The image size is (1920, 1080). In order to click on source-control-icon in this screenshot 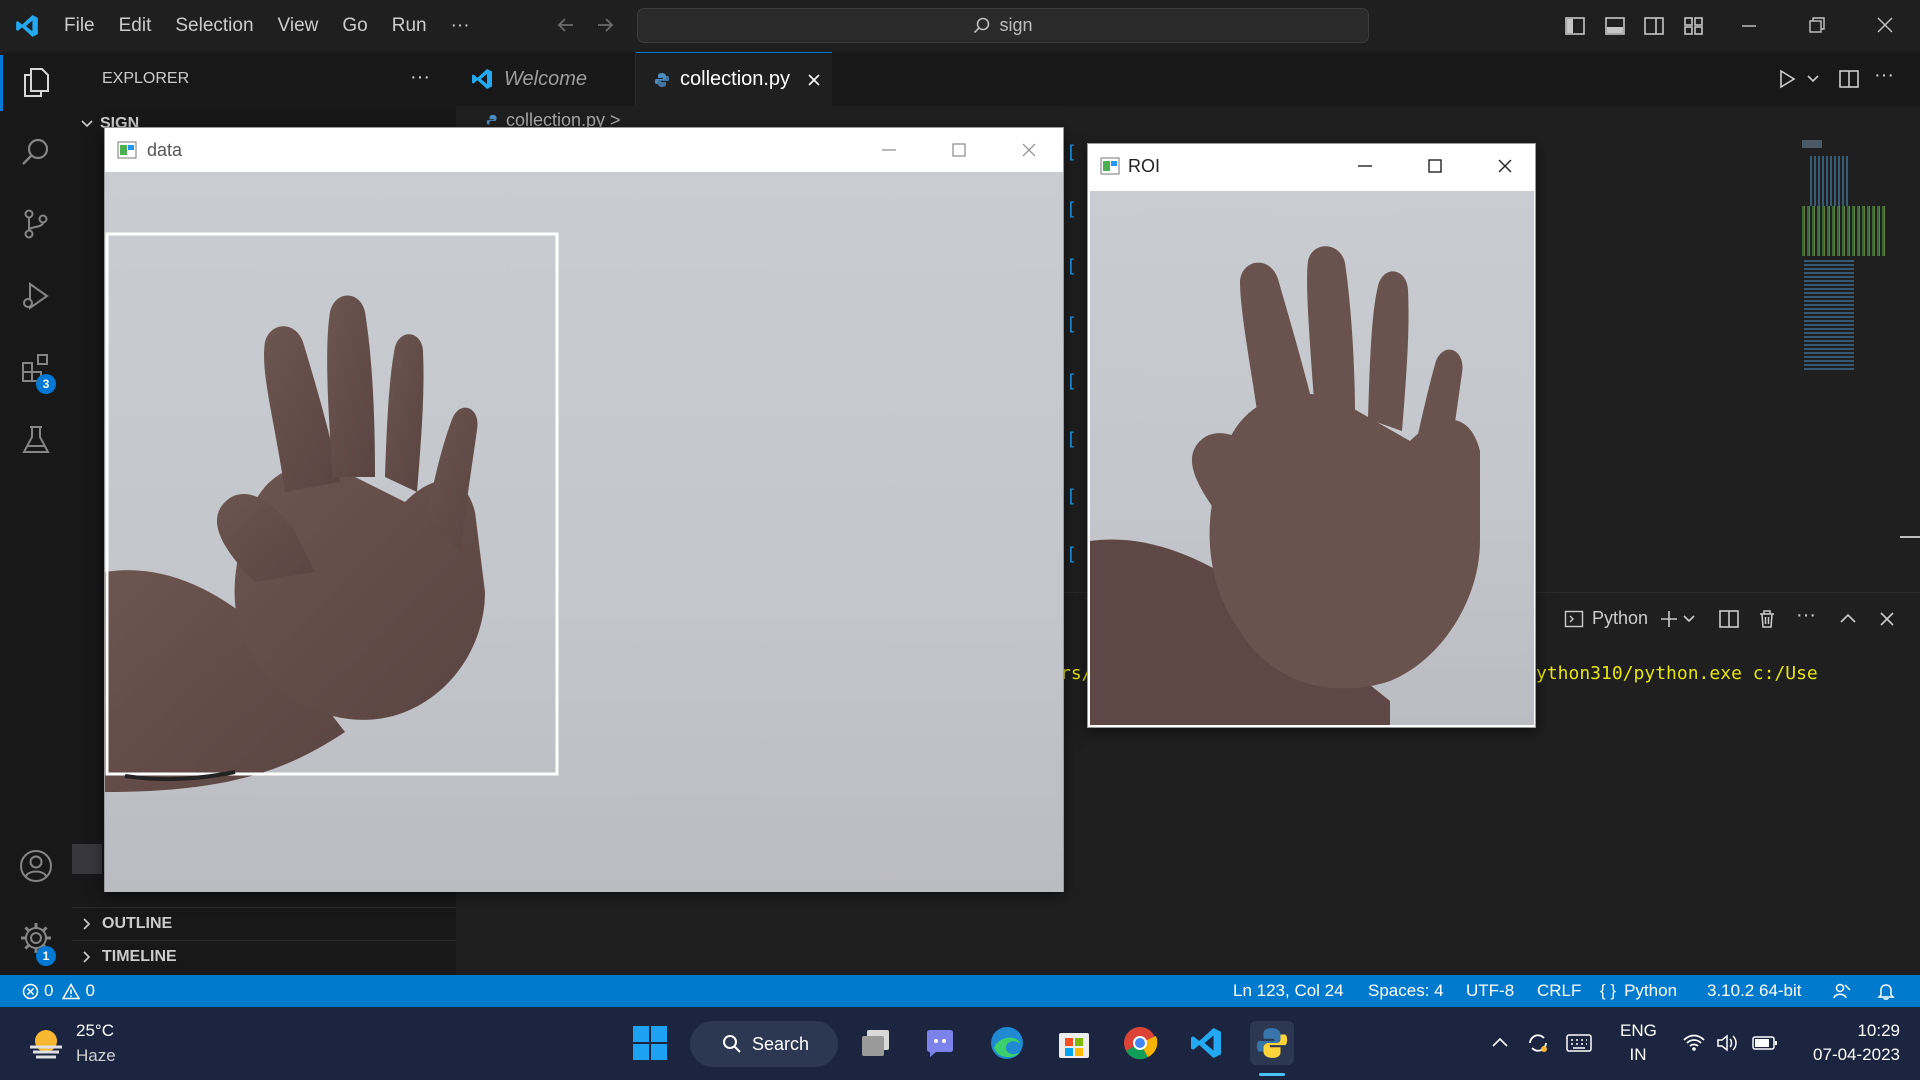, I will do `click(36, 224)`.